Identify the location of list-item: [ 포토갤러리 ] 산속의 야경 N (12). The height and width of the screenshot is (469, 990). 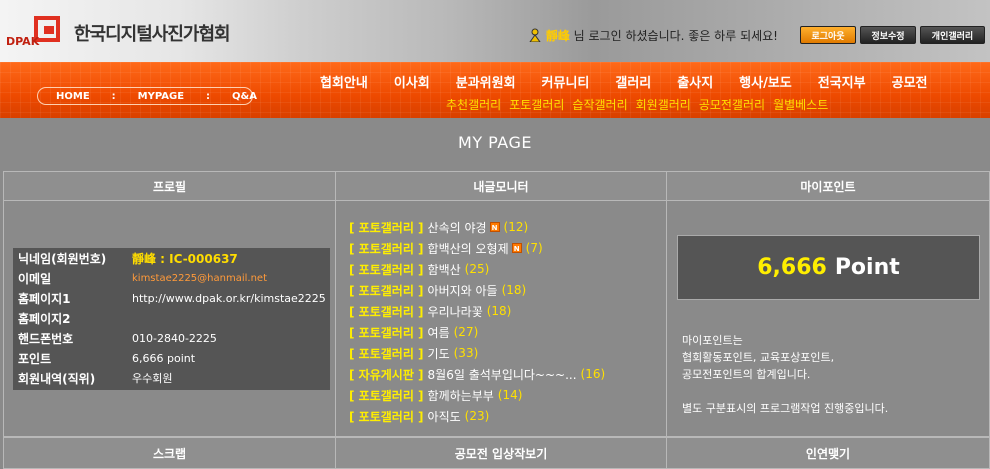
(438, 227).